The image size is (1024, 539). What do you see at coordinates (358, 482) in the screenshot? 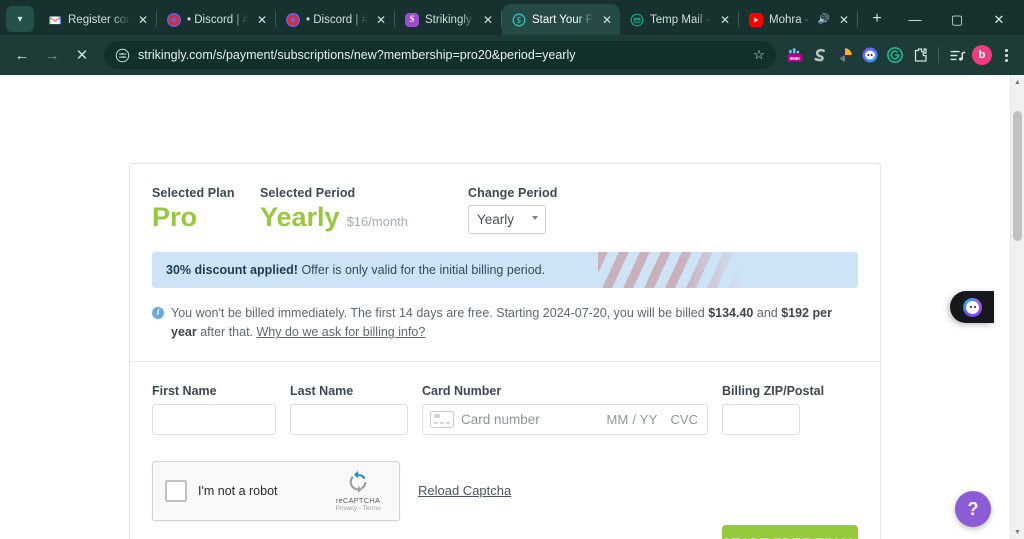
I see `recaptcha-icon` at bounding box center [358, 482].